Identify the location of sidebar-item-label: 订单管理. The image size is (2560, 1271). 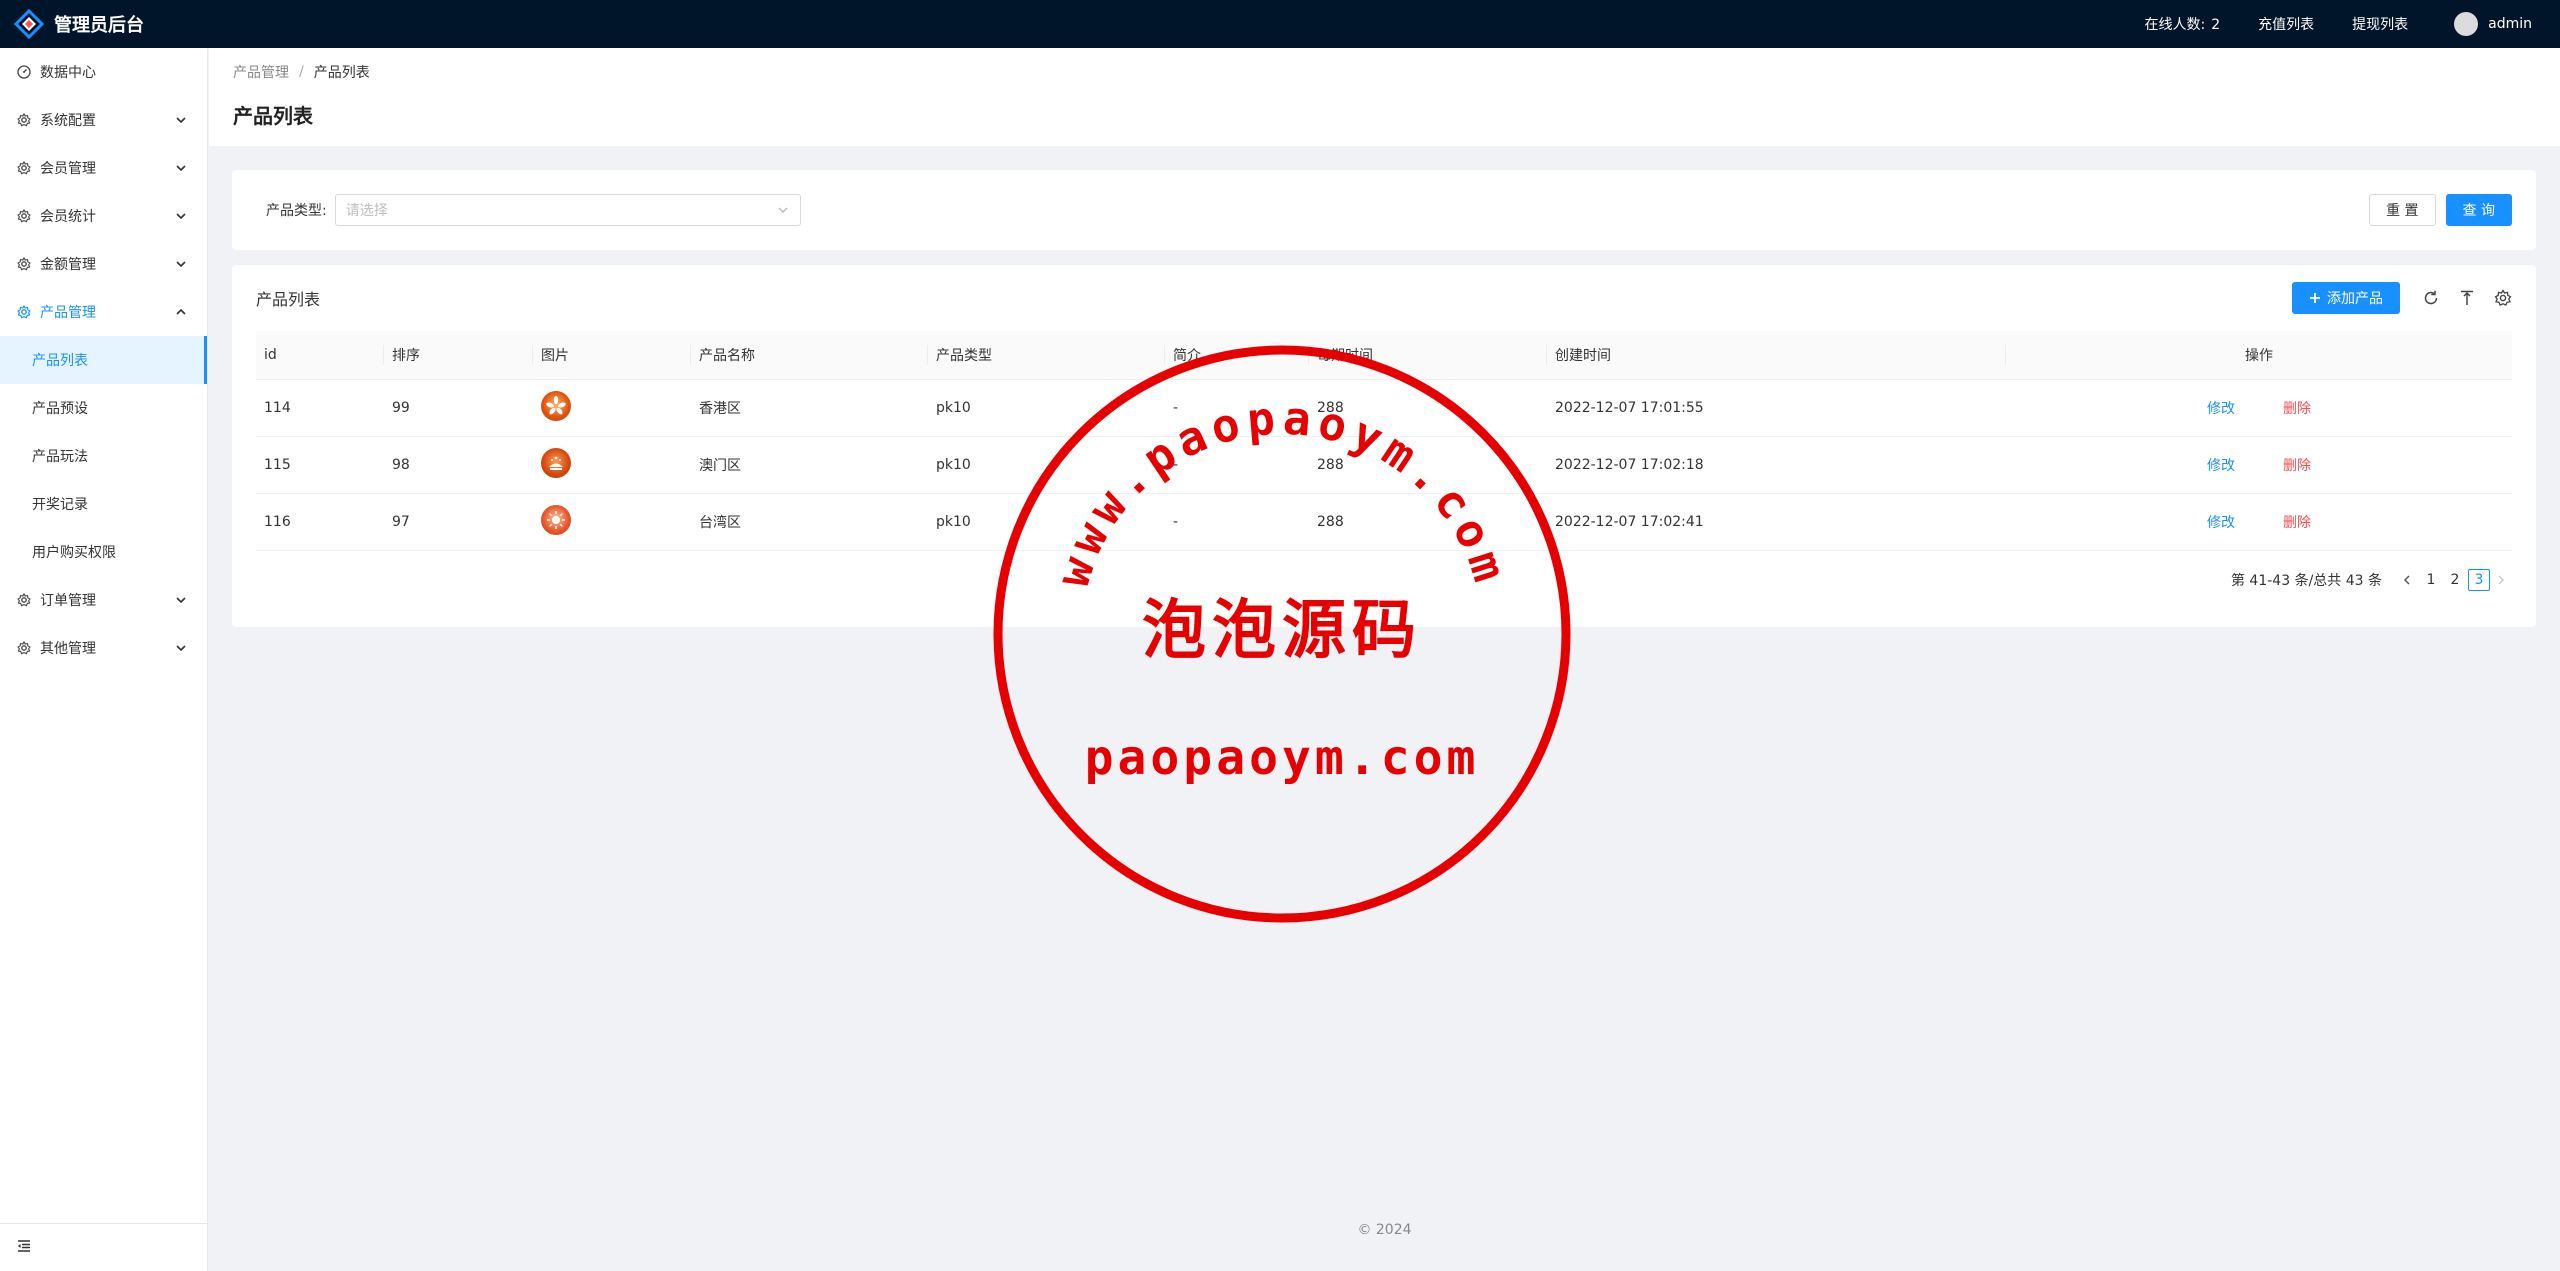
(68, 601).